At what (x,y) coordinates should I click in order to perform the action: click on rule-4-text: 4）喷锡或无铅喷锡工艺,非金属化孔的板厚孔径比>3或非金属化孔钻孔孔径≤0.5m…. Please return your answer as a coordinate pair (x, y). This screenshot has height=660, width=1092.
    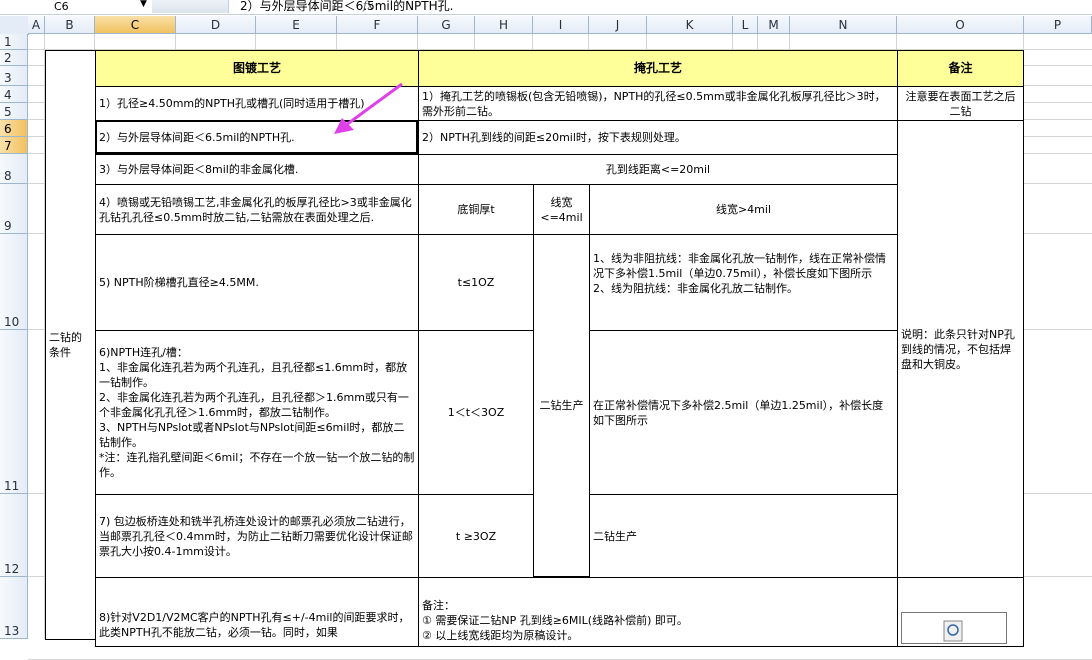
    Looking at the image, I should click on (255, 209).